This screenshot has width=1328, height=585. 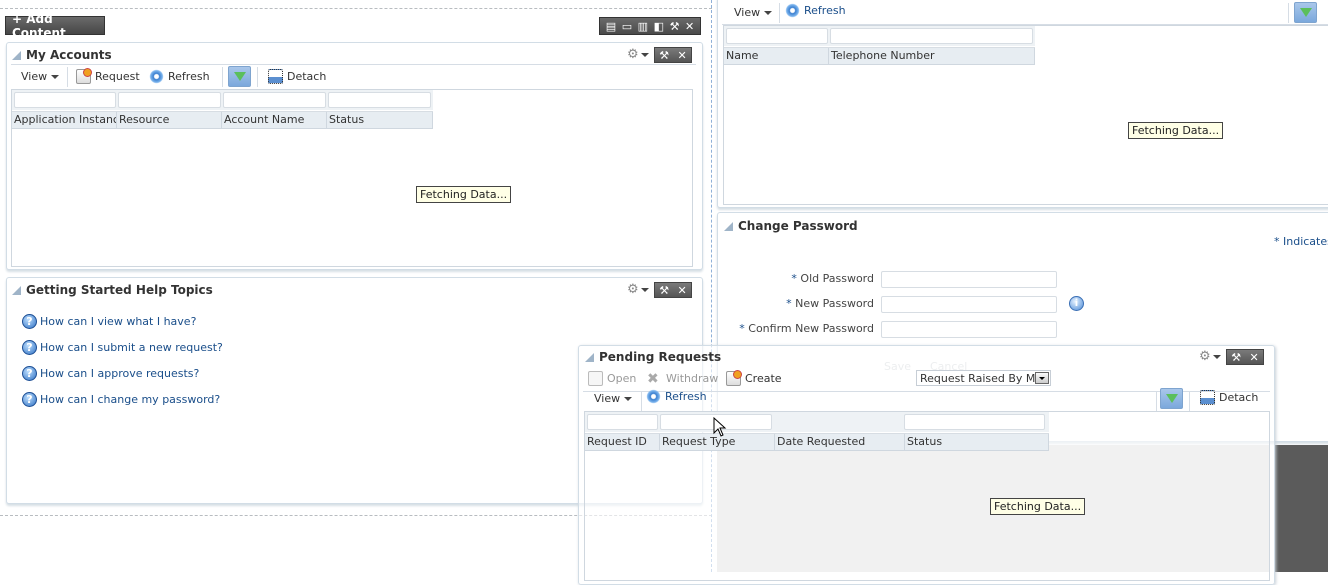 I want to click on help-link: ? How can I submit a new request?, so click(x=122, y=347).